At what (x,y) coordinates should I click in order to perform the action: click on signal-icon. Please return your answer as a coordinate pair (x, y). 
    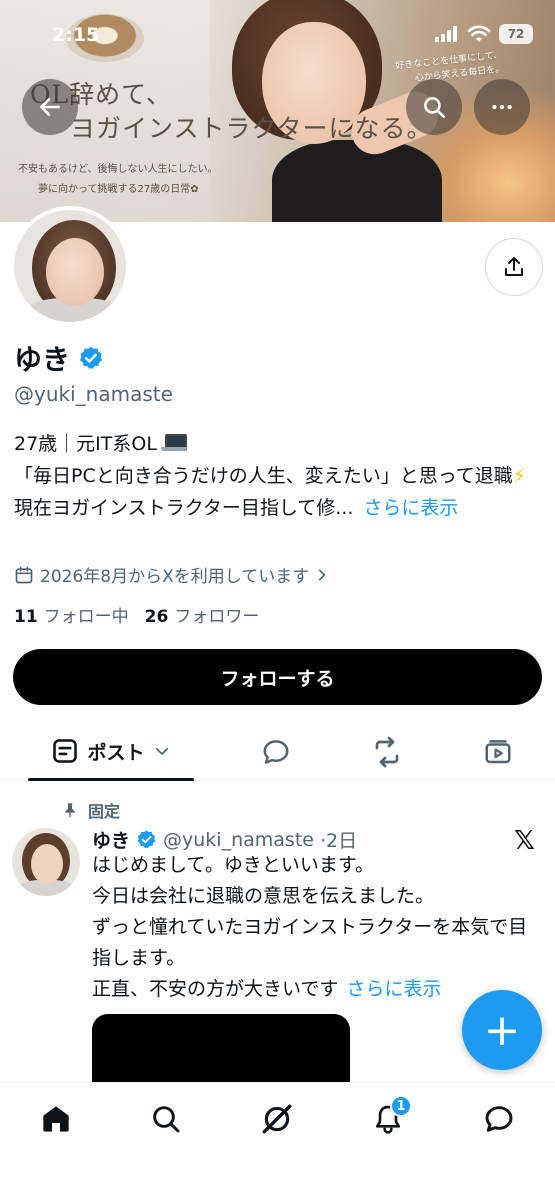
    Looking at the image, I should click on (446, 34).